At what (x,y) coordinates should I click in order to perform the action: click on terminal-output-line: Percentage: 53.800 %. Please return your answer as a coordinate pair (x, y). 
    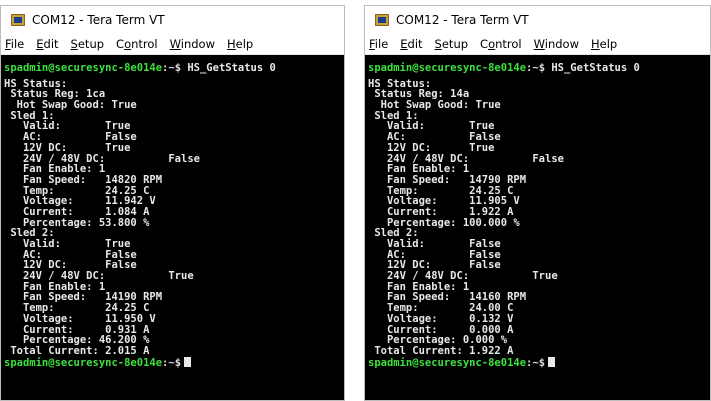
    Looking at the image, I should click on (77, 222).